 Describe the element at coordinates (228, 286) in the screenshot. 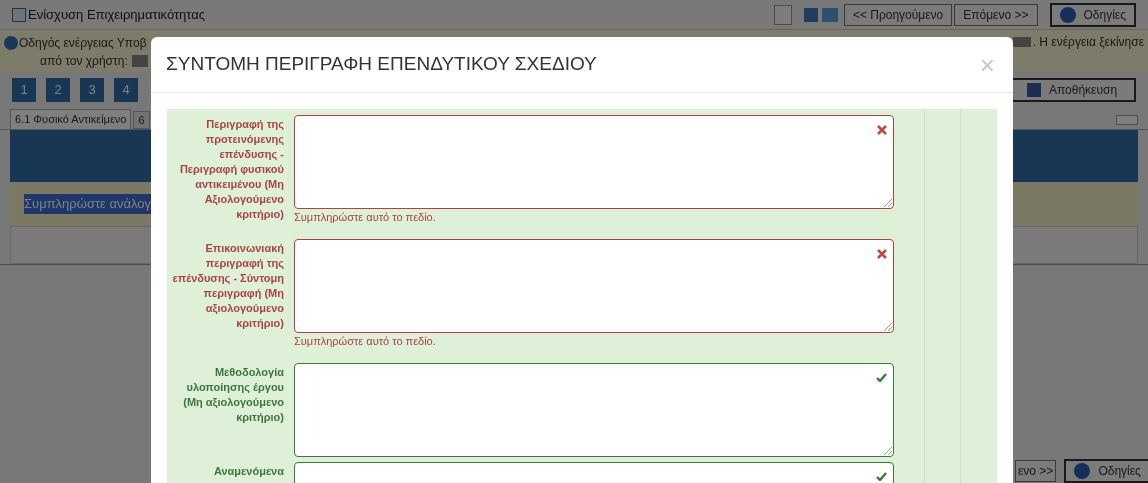

I see `field-label: Επικοινωνιακή περιγραφή της επένδυσης - Σύντομη περιγραφή (Μη αξιολογούμενο κριτήριο)` at that location.